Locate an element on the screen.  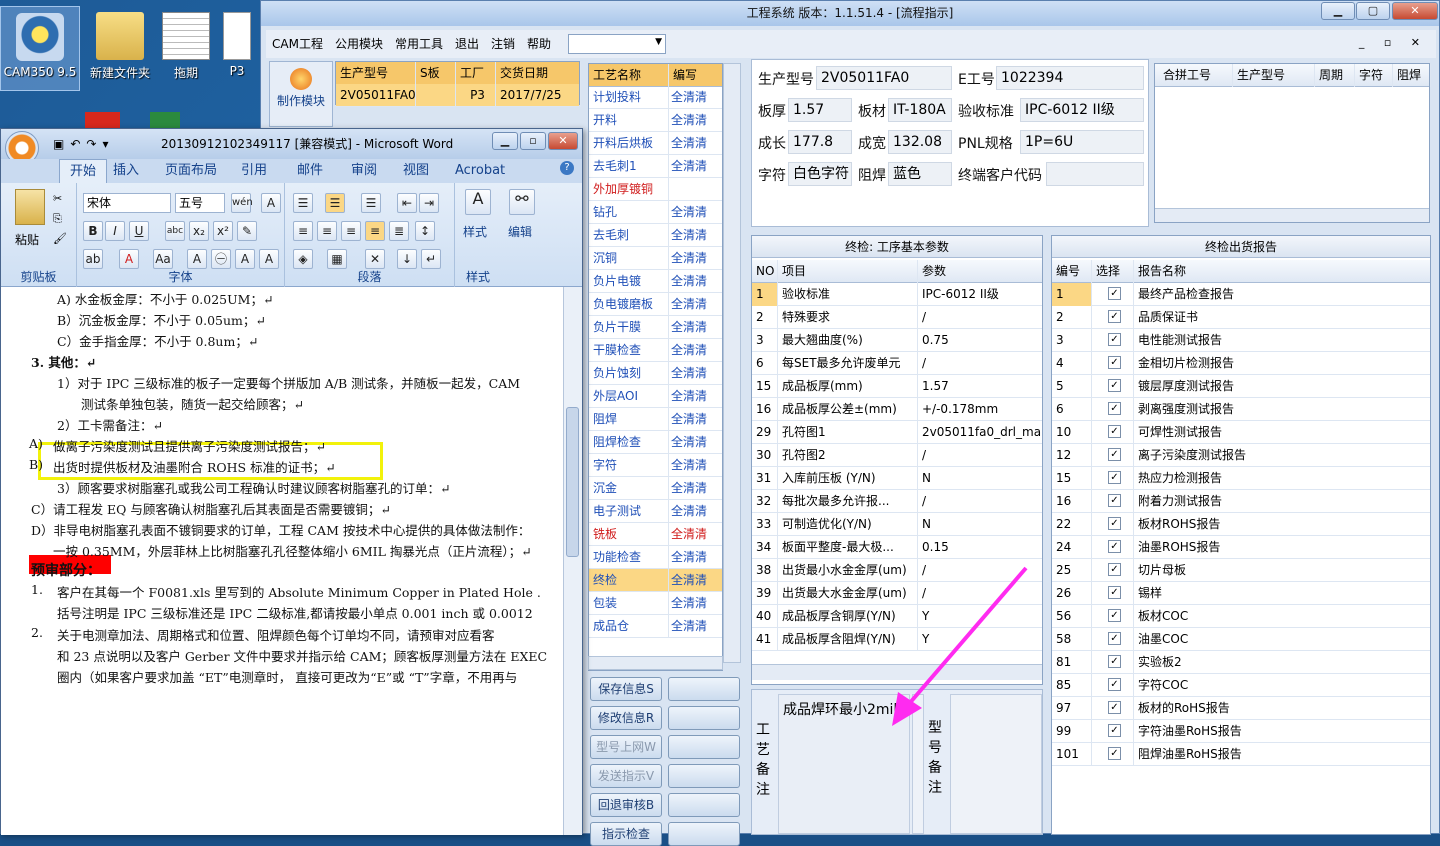
scroll-thumb is located at coordinates (572, 482).